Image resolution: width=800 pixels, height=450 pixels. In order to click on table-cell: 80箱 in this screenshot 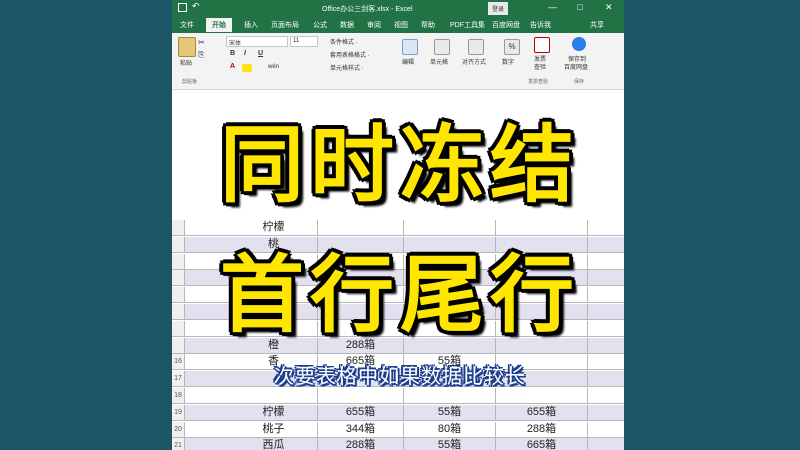, I will do `click(450, 429)`.